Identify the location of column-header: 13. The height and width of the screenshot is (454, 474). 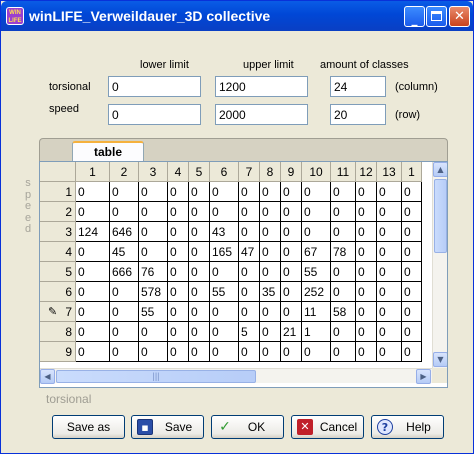
(389, 172).